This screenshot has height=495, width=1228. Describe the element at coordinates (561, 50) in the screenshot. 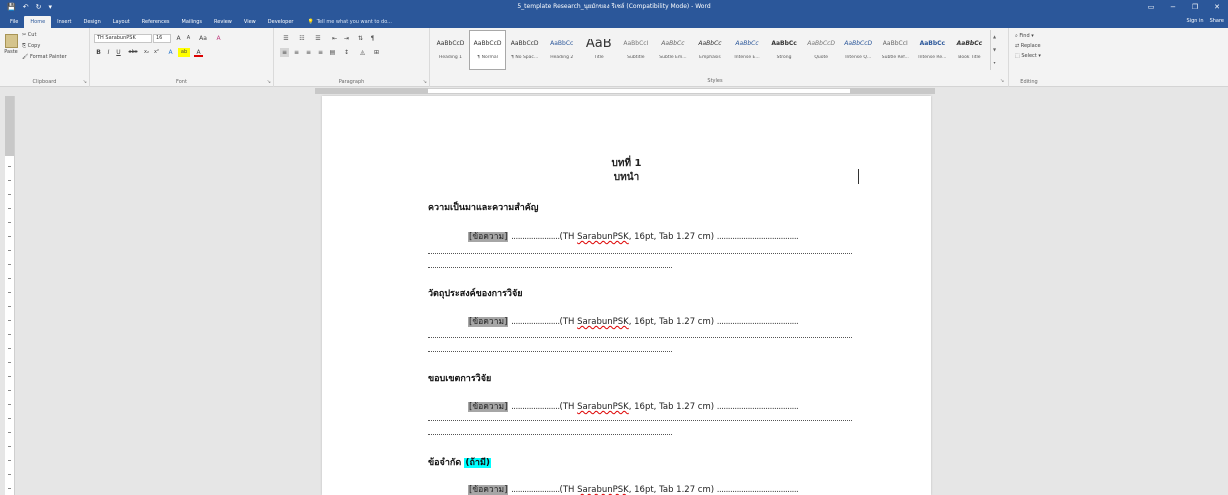

I see `style-heading-2: AaBbCc Heading 2` at that location.